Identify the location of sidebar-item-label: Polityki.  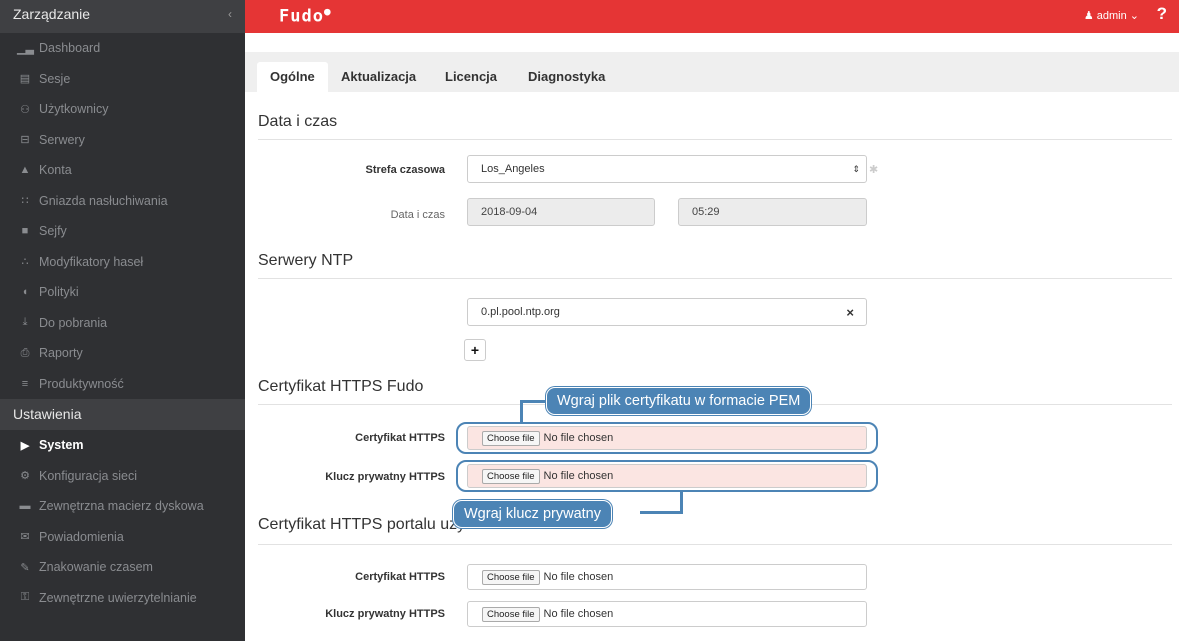
(59, 292).